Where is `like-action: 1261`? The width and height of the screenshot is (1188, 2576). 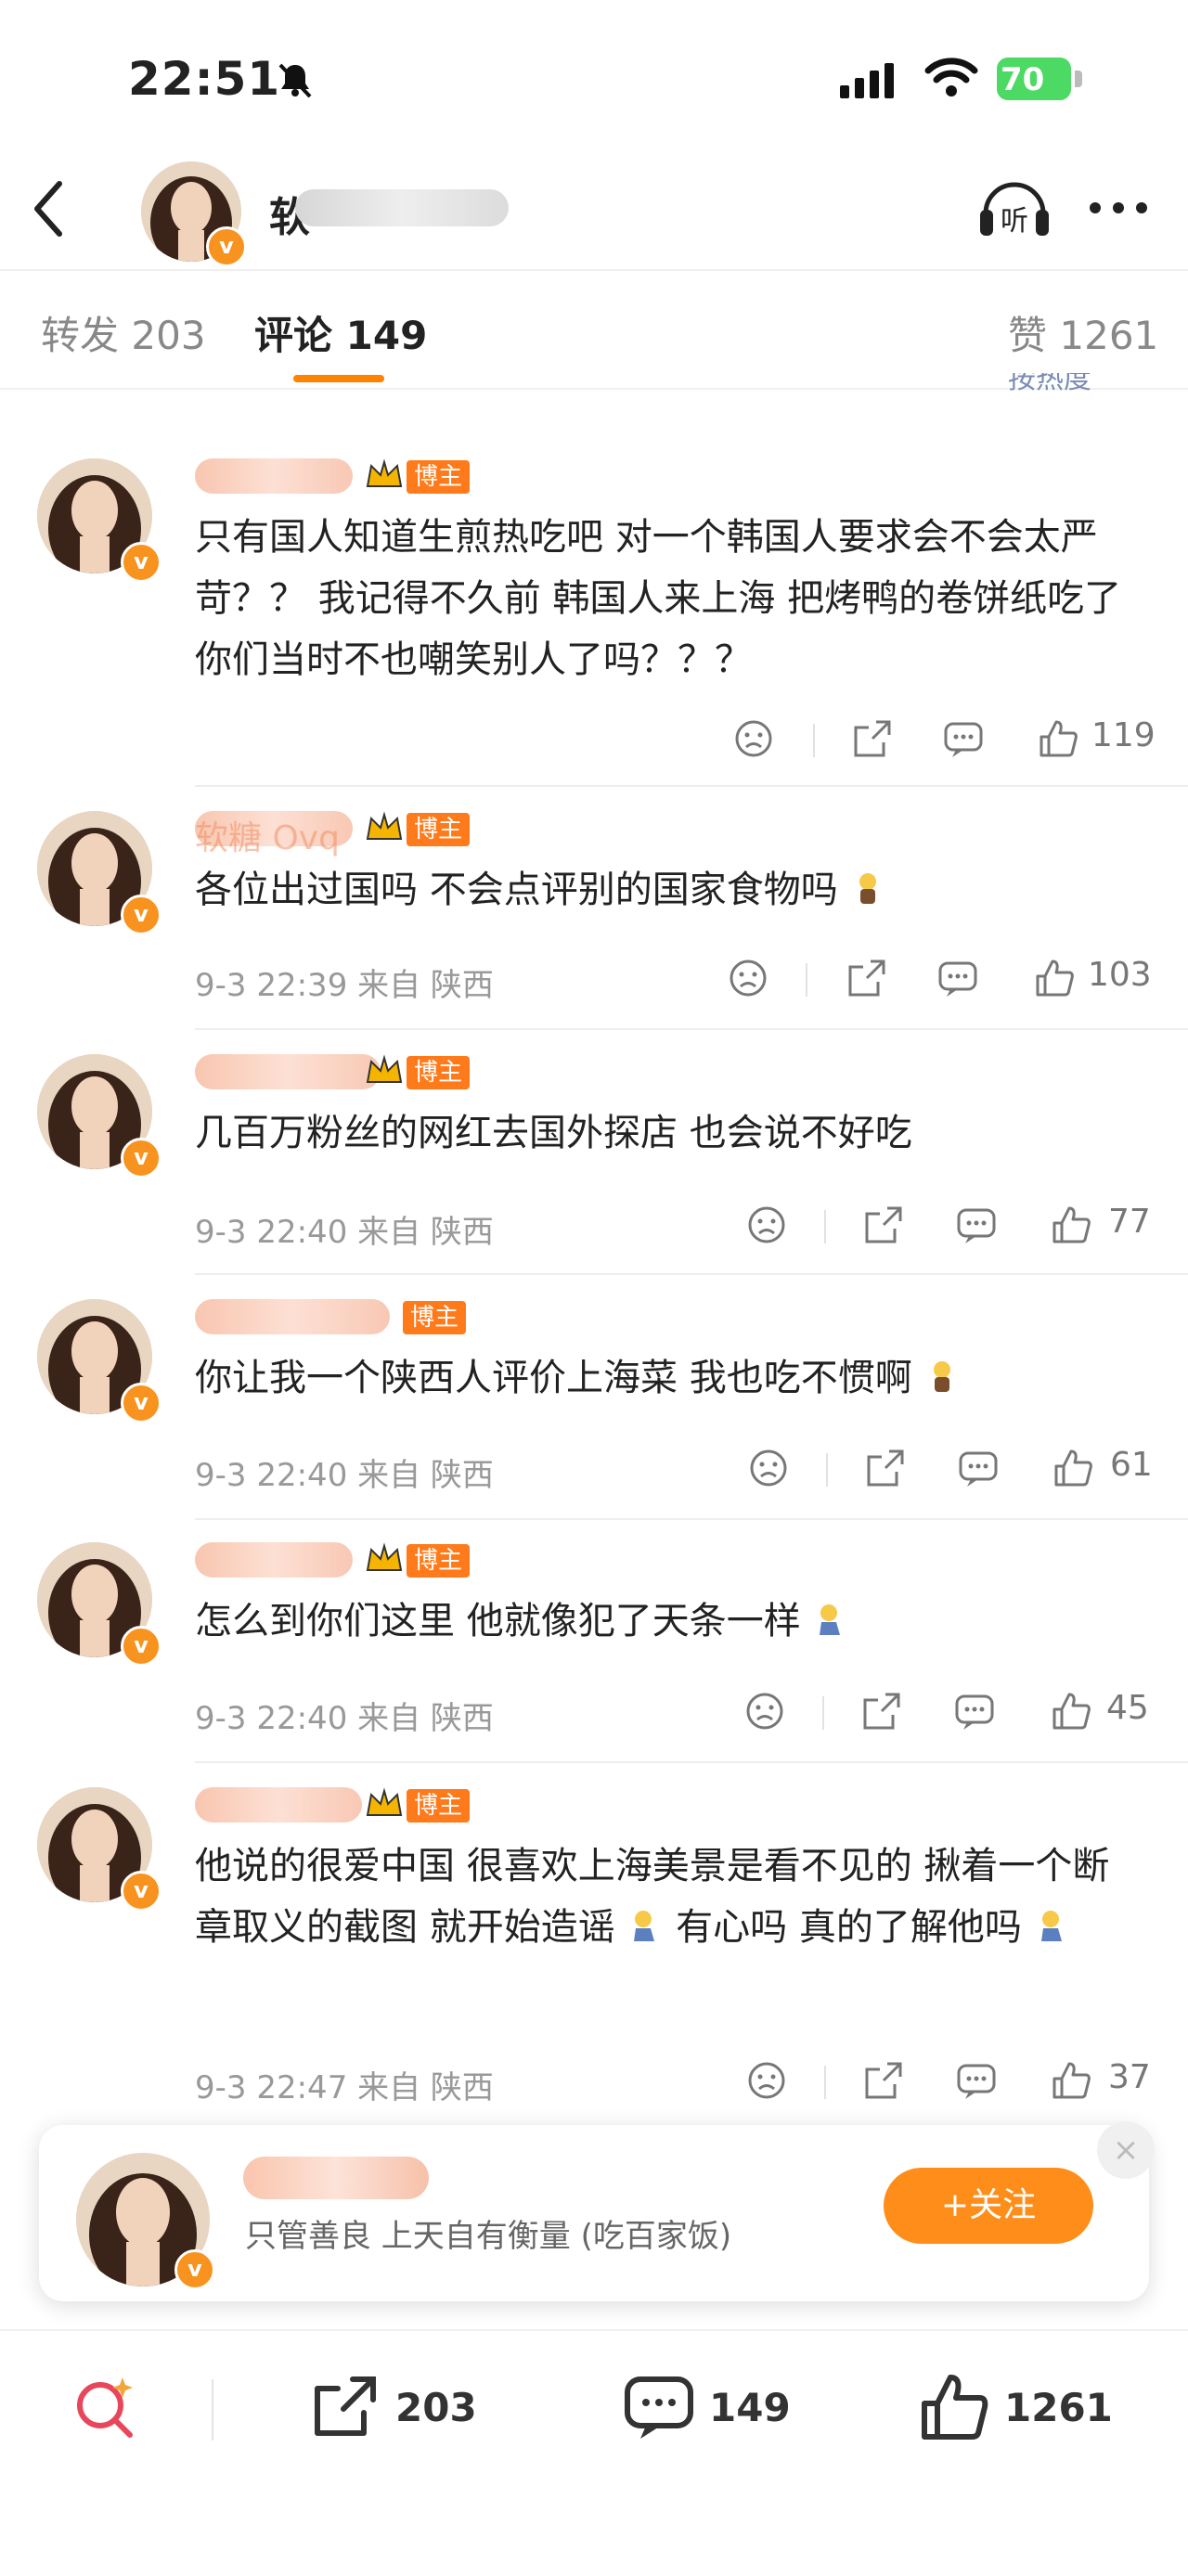
like-action: 1261 is located at coordinates (1030, 2407).